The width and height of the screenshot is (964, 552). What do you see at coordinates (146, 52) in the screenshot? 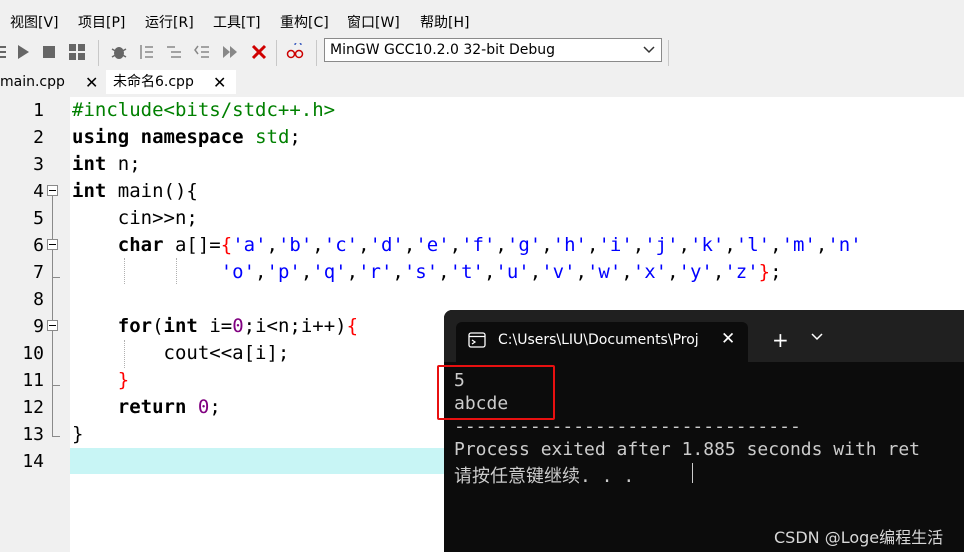
I see `step-over-icon` at bounding box center [146, 52].